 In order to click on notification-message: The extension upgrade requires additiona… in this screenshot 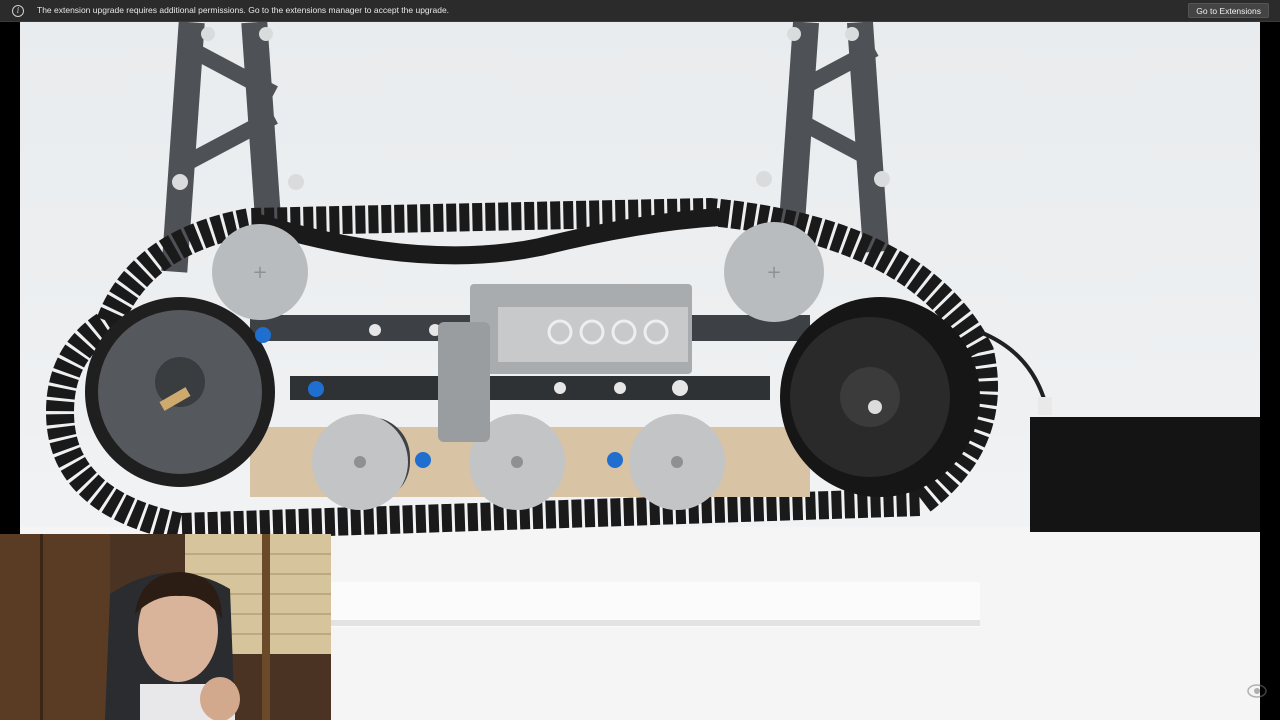, I will do `click(243, 10)`.